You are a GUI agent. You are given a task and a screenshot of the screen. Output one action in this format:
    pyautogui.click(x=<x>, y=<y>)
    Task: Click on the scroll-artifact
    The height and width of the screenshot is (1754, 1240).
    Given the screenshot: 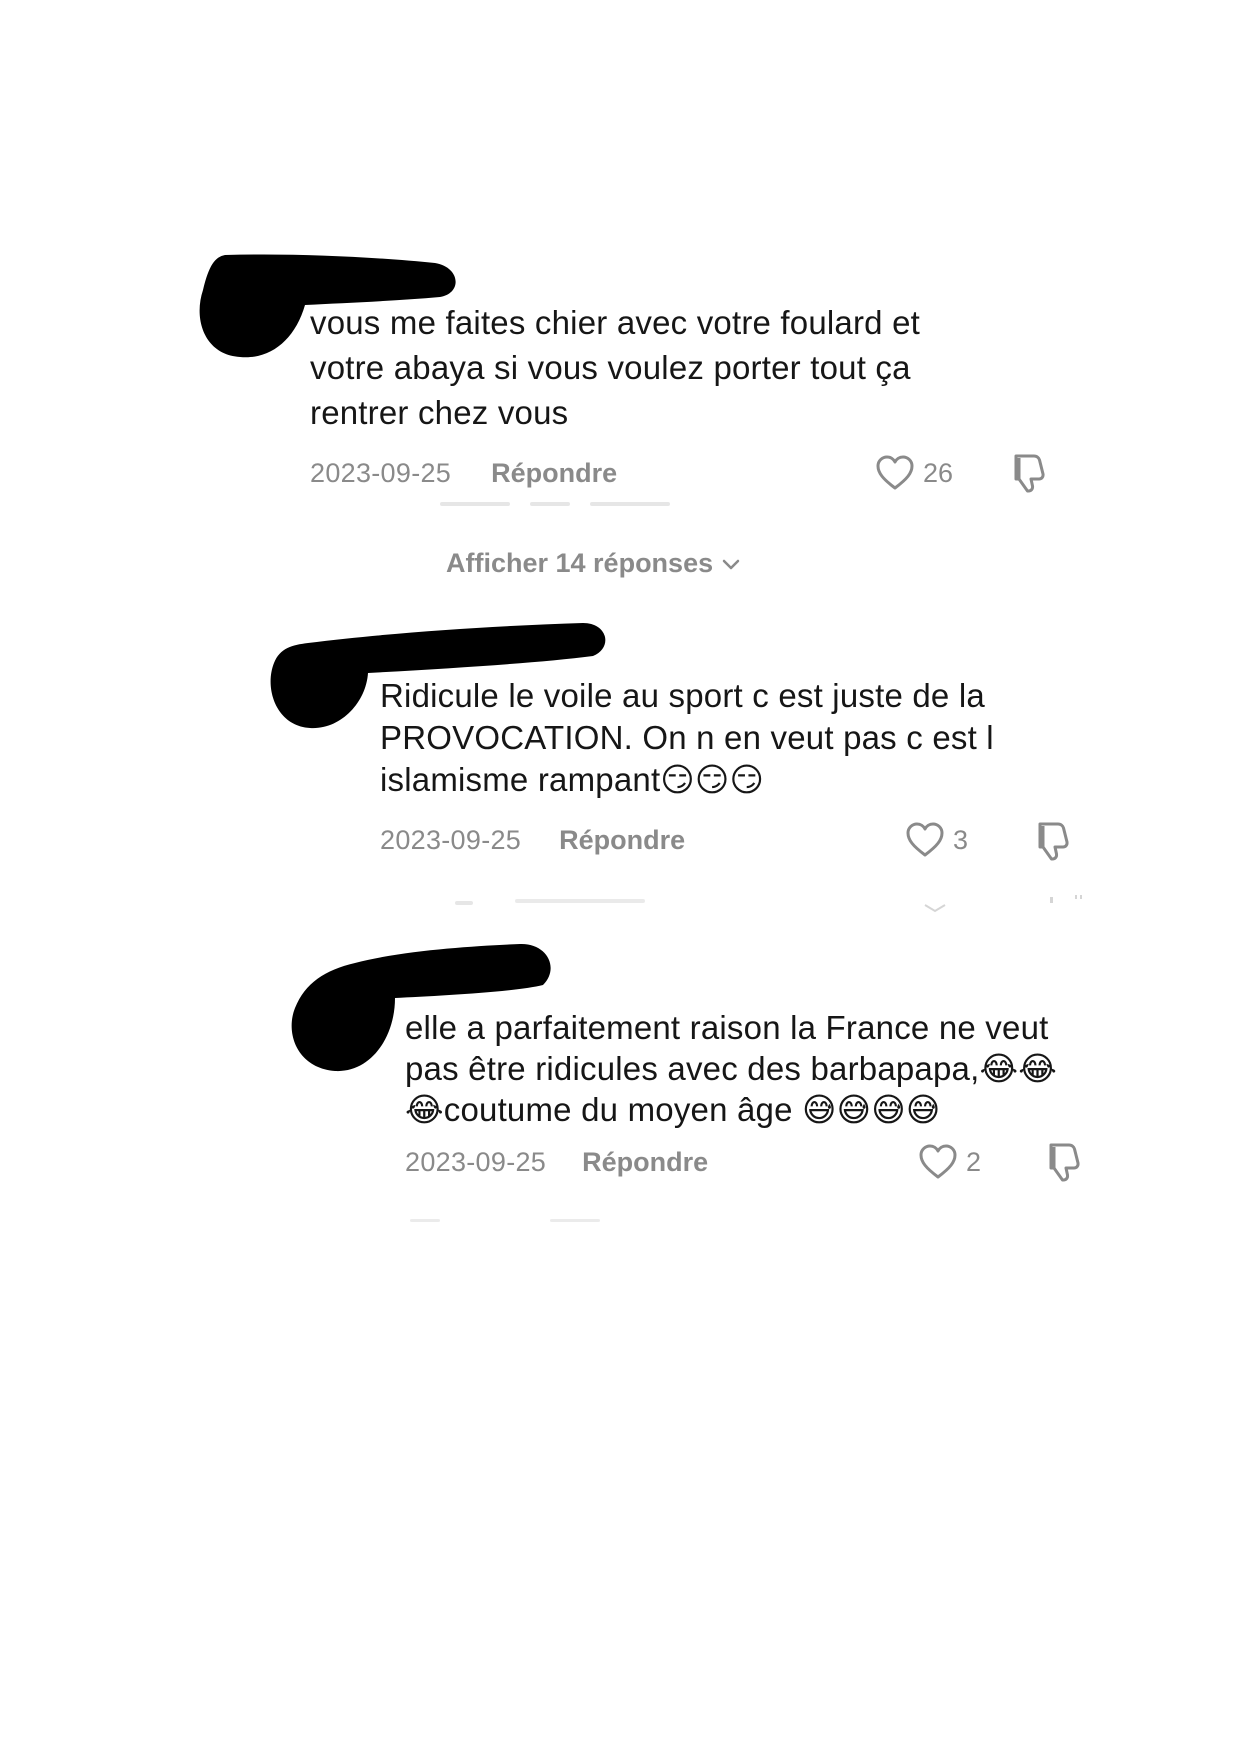 What is the action you would take?
    pyautogui.click(x=510, y=1217)
    